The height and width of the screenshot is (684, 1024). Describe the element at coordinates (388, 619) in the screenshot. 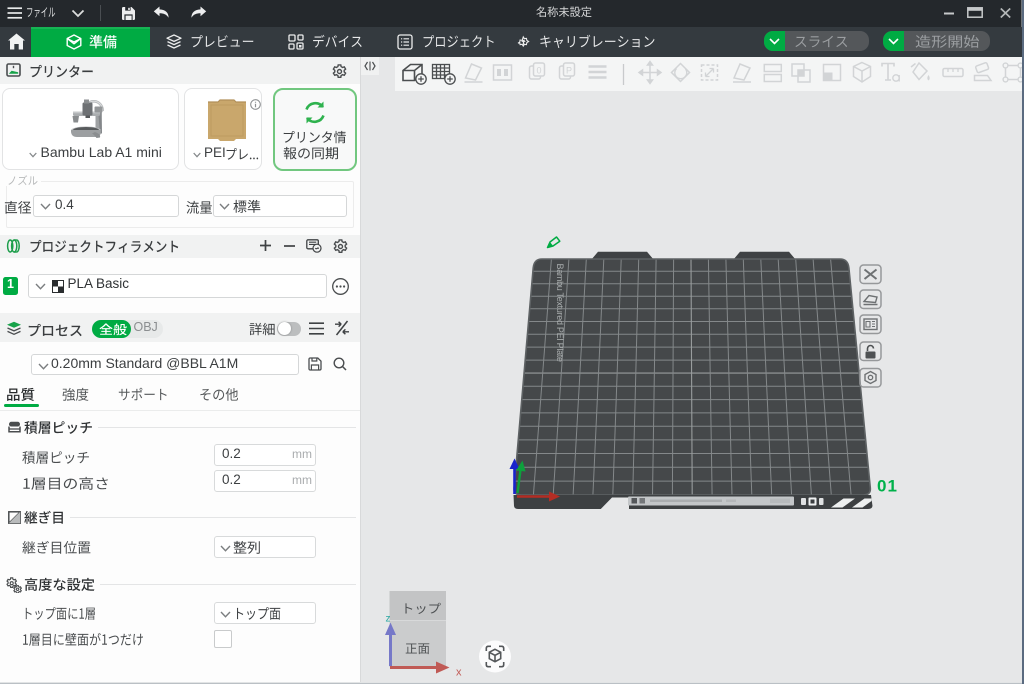

I see `svg-text: z` at that location.